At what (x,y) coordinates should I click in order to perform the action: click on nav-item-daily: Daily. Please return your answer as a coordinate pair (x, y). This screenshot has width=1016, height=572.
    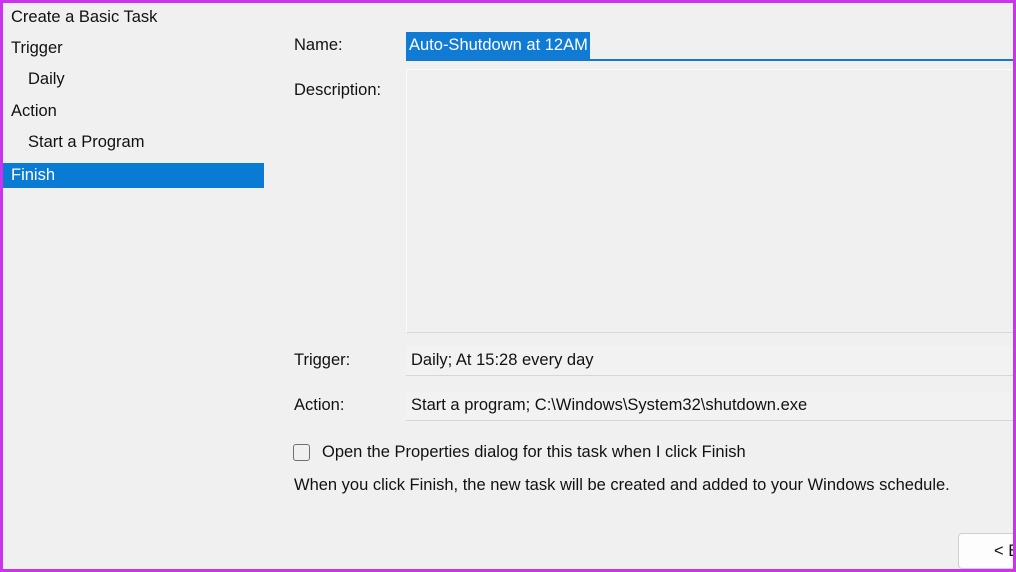
    Looking at the image, I should click on (34, 79).